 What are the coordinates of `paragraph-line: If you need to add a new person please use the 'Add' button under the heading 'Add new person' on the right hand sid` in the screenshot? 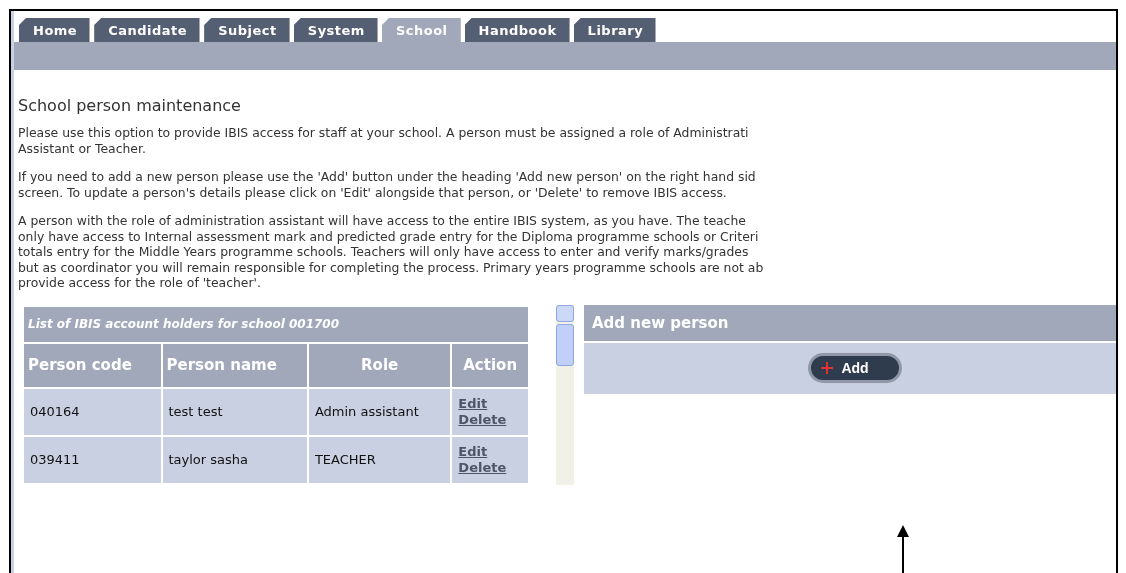 It's located at (387, 177).